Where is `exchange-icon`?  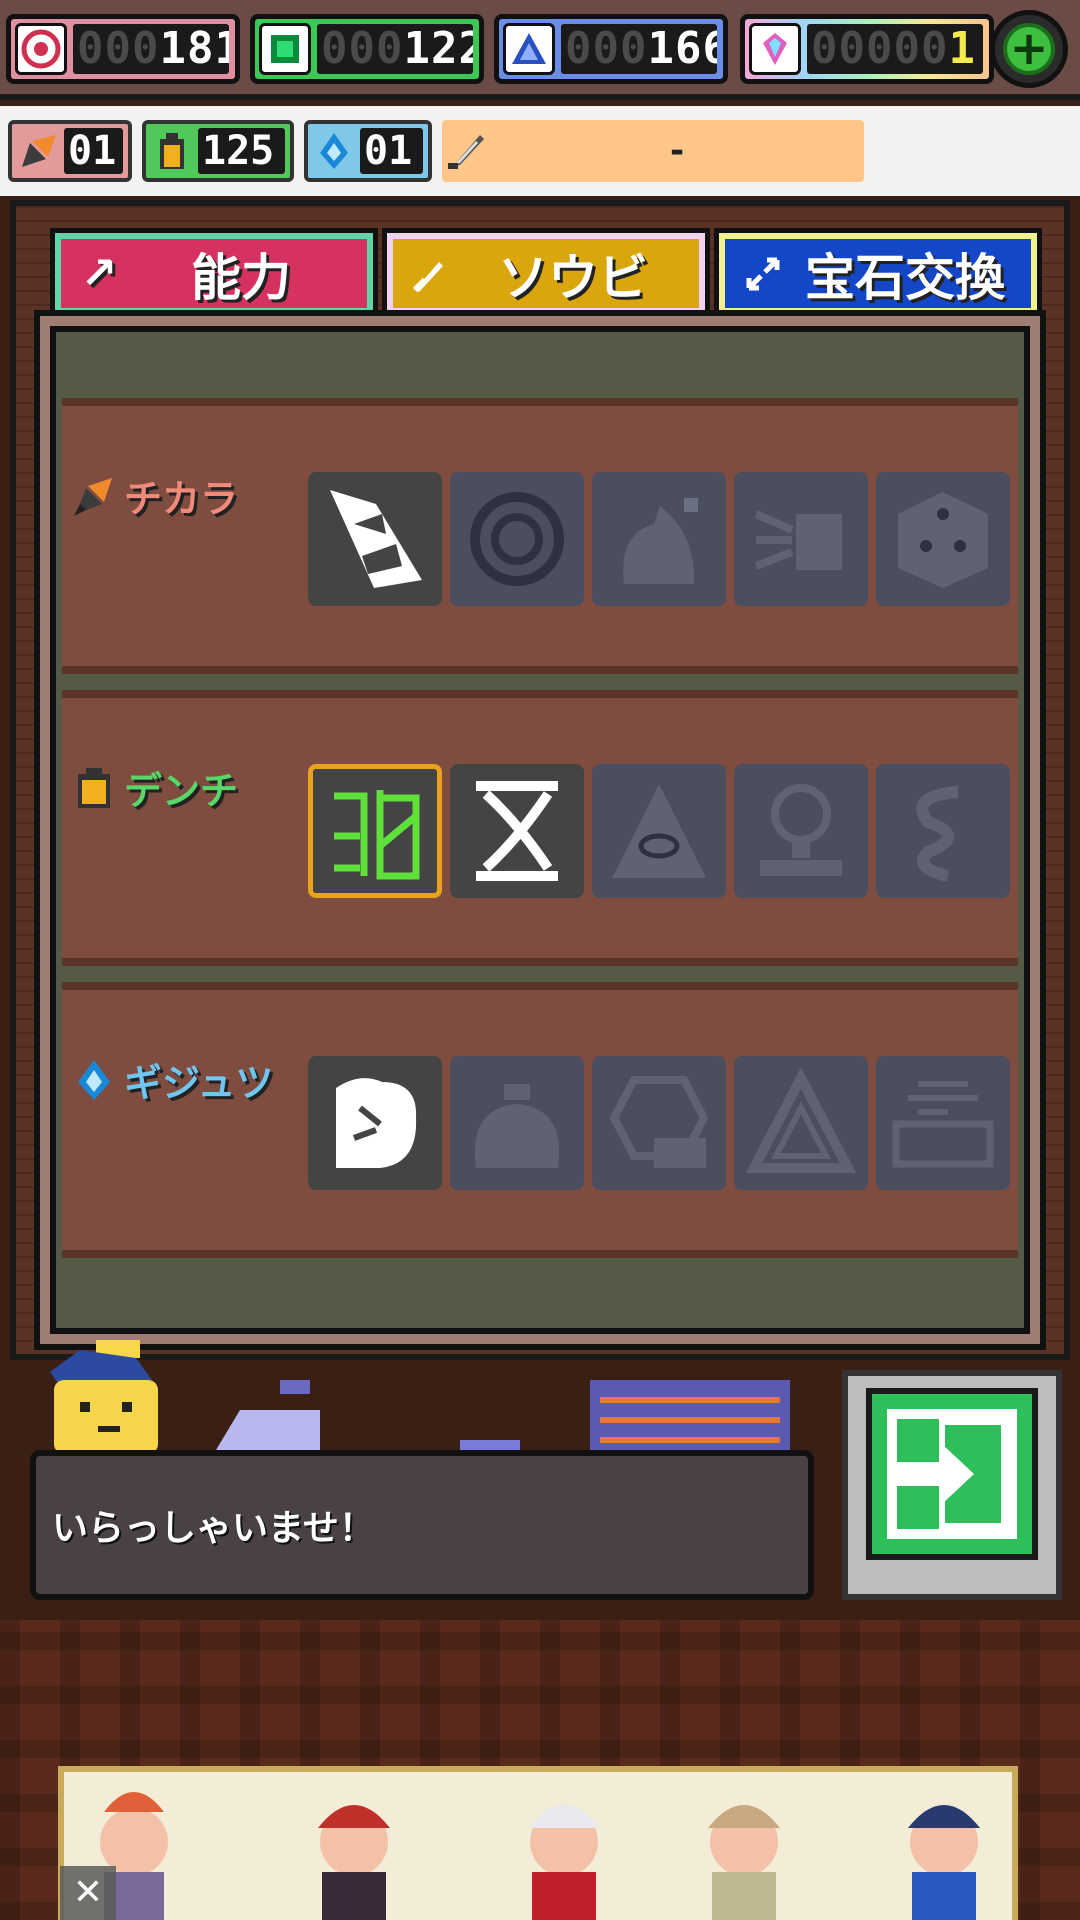 exchange-icon is located at coordinates (763, 274).